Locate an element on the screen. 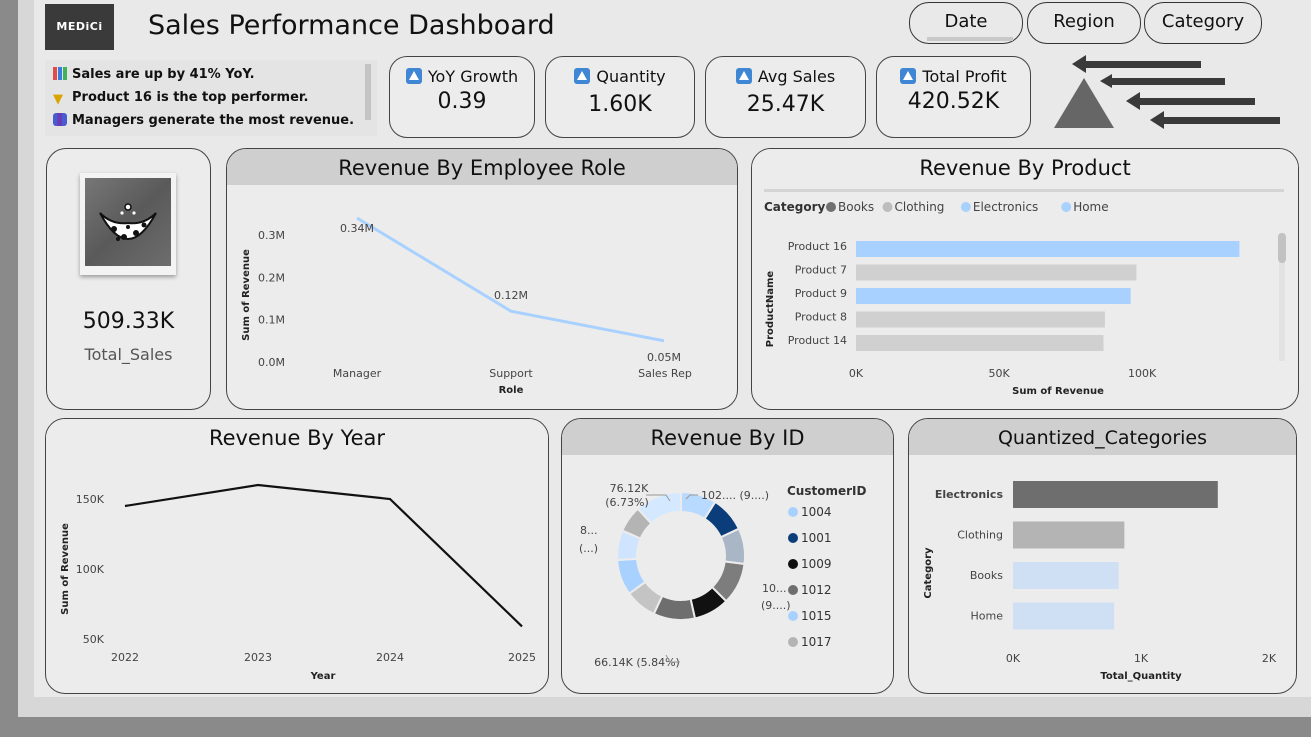  x-tick-label: Sales Rep is located at coordinates (665, 373).